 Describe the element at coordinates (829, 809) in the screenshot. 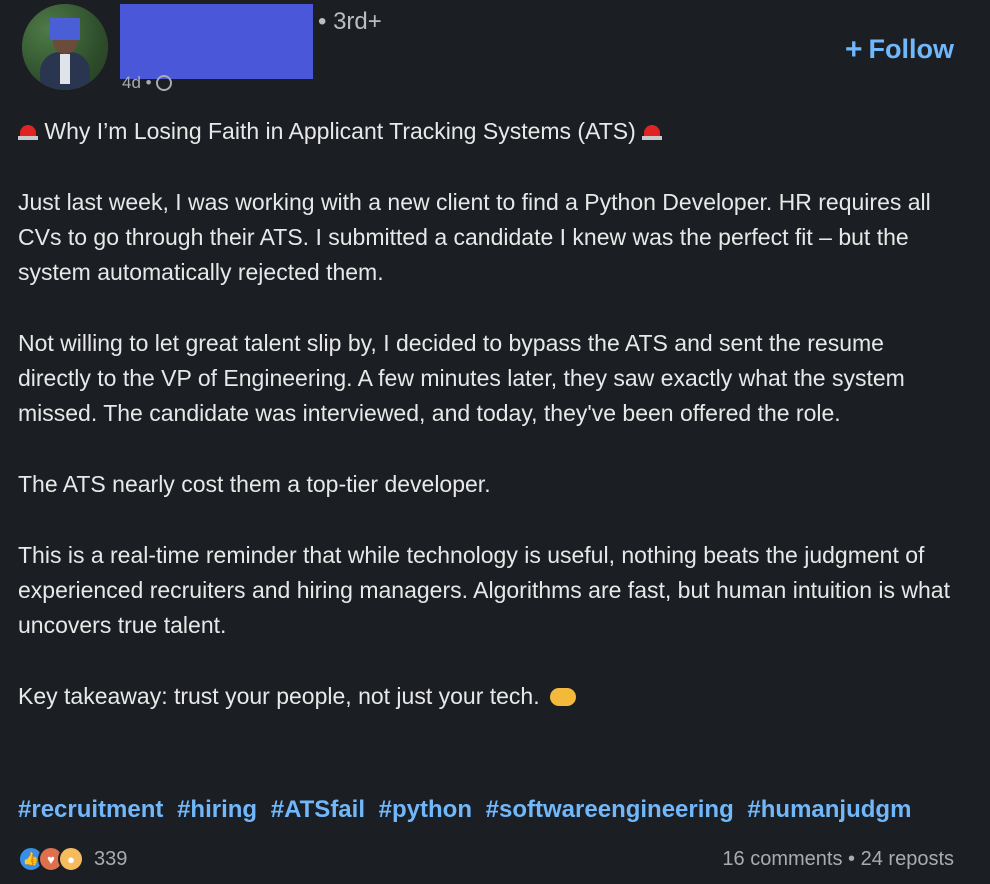

I see `hashtag-link: #humanjudgm` at that location.